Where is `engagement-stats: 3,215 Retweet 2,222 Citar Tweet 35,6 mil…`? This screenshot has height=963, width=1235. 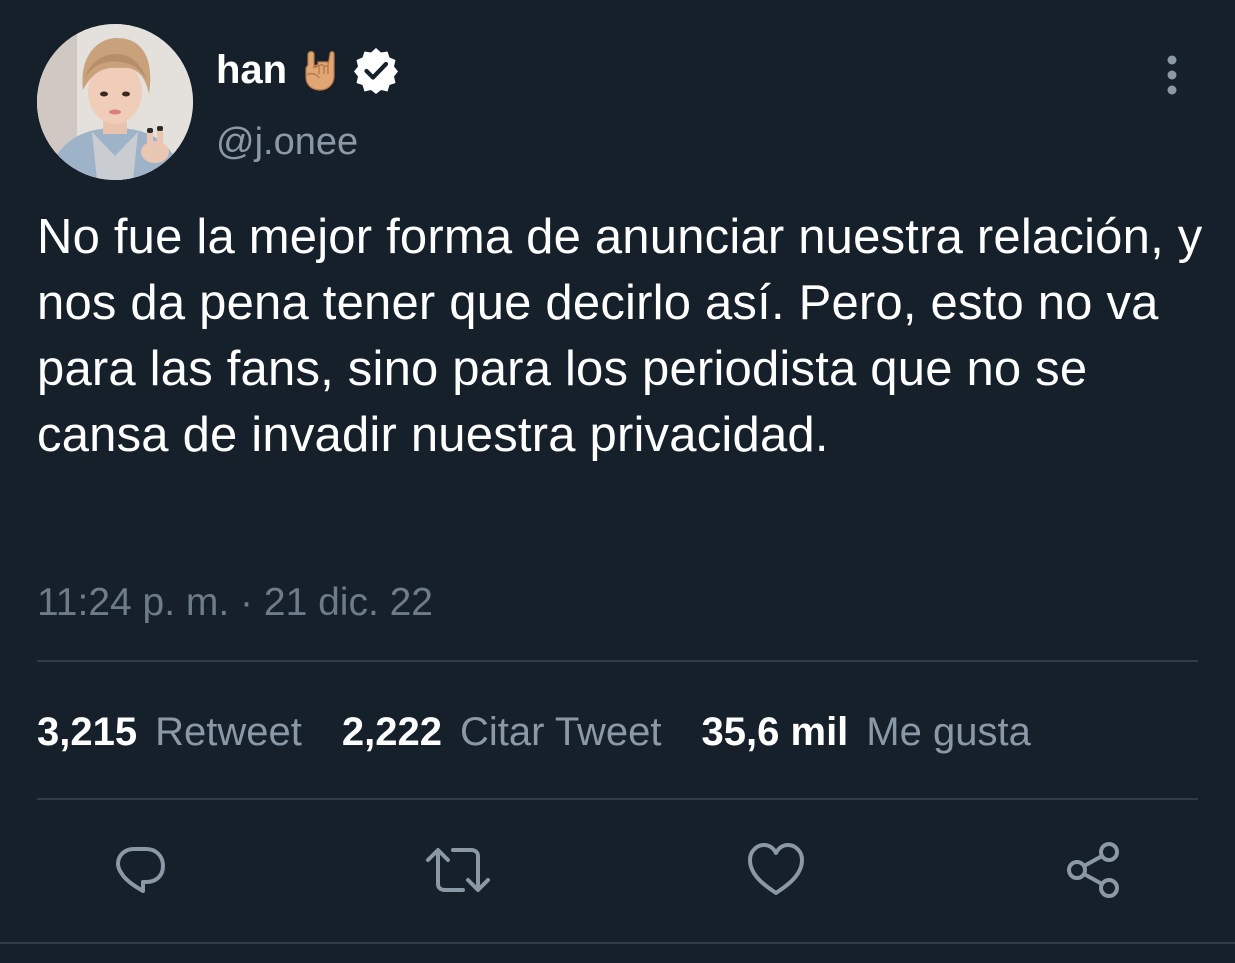 engagement-stats: 3,215 Retweet 2,222 Citar Tweet 35,6 mil… is located at coordinates (534, 732).